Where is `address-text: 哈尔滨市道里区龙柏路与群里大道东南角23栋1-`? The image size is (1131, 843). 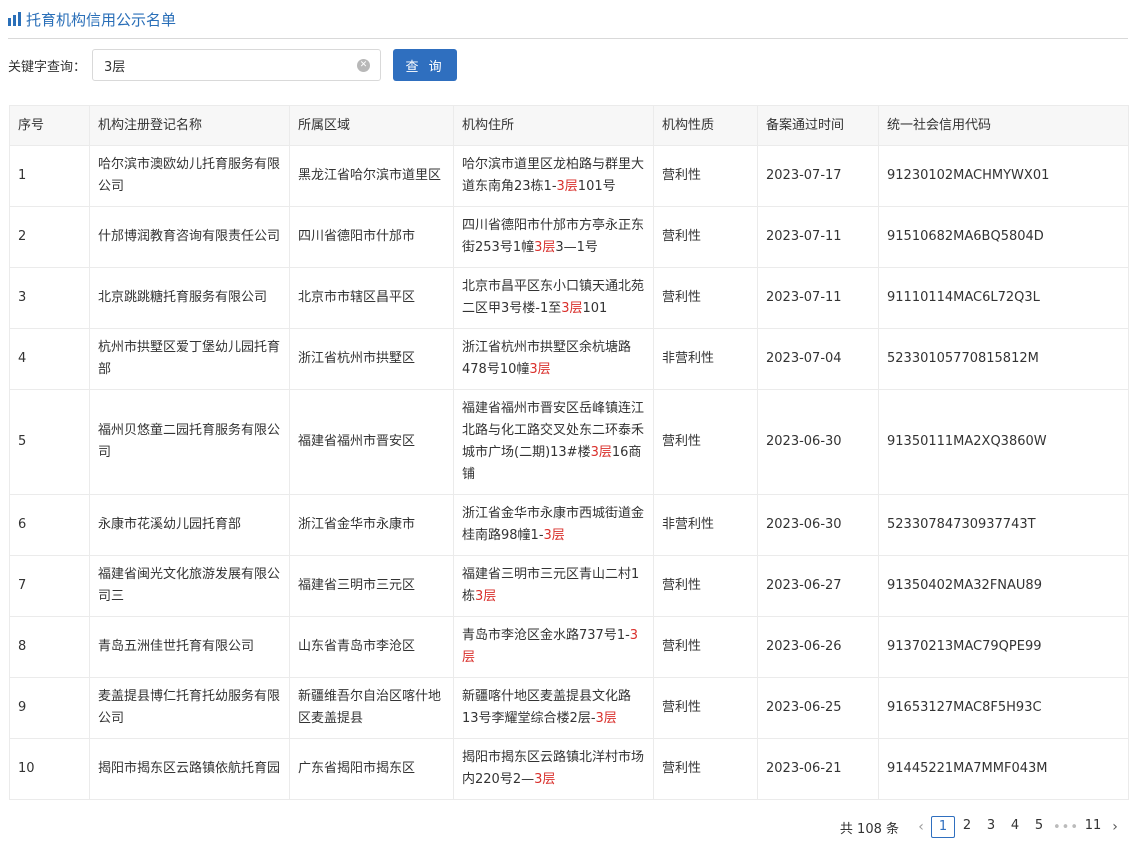
address-text: 哈尔滨市道里区龙柏路与群里大道东南角23栋1- is located at coordinates (553, 175).